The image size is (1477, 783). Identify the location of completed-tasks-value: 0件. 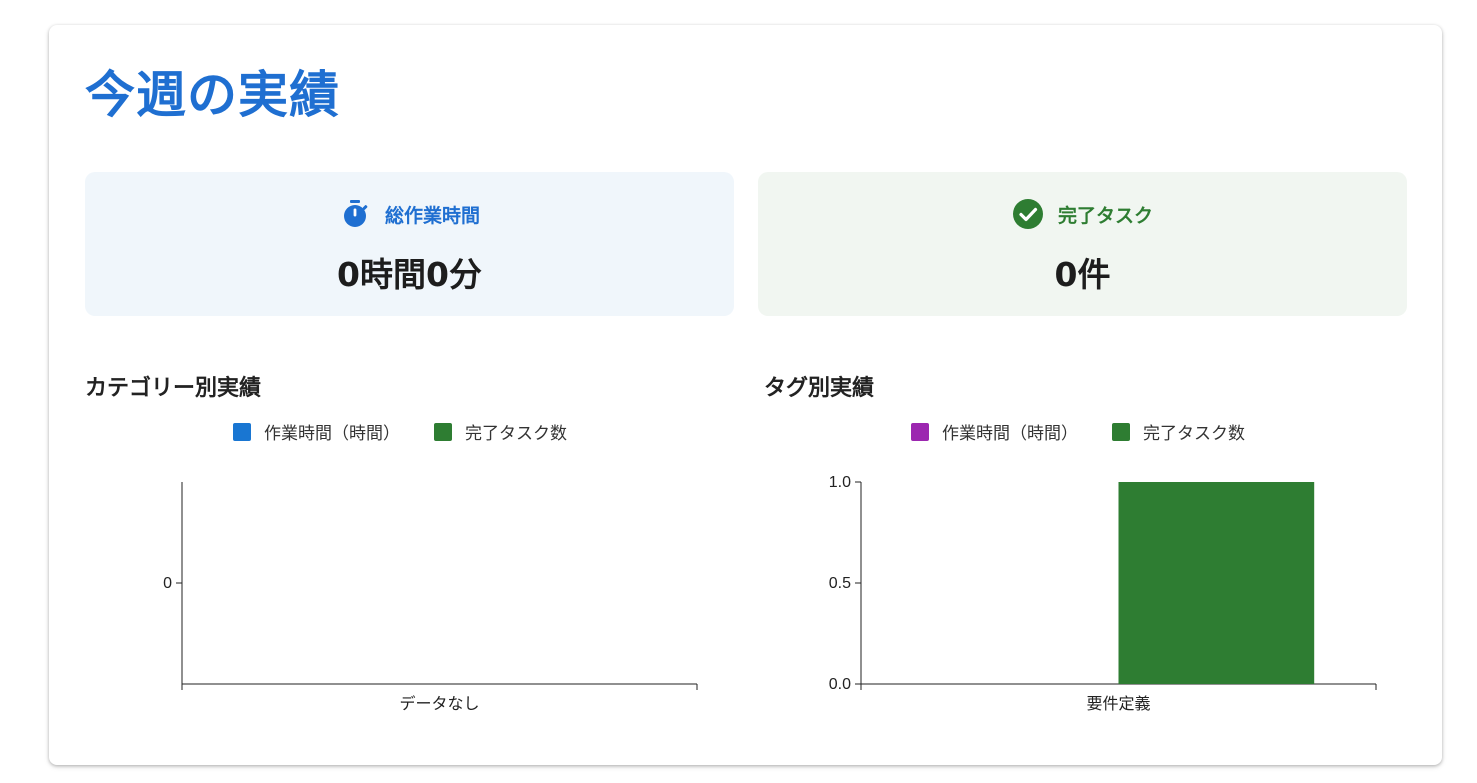
(1082, 274).